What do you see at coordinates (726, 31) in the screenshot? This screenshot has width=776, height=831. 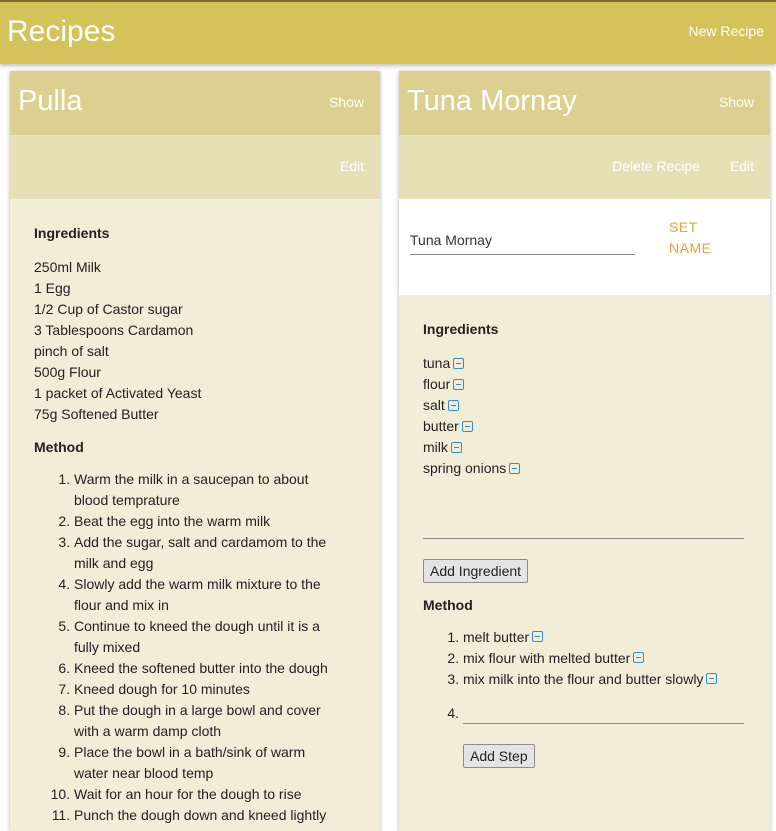 I see `new-recipe-button: New Recipe` at bounding box center [726, 31].